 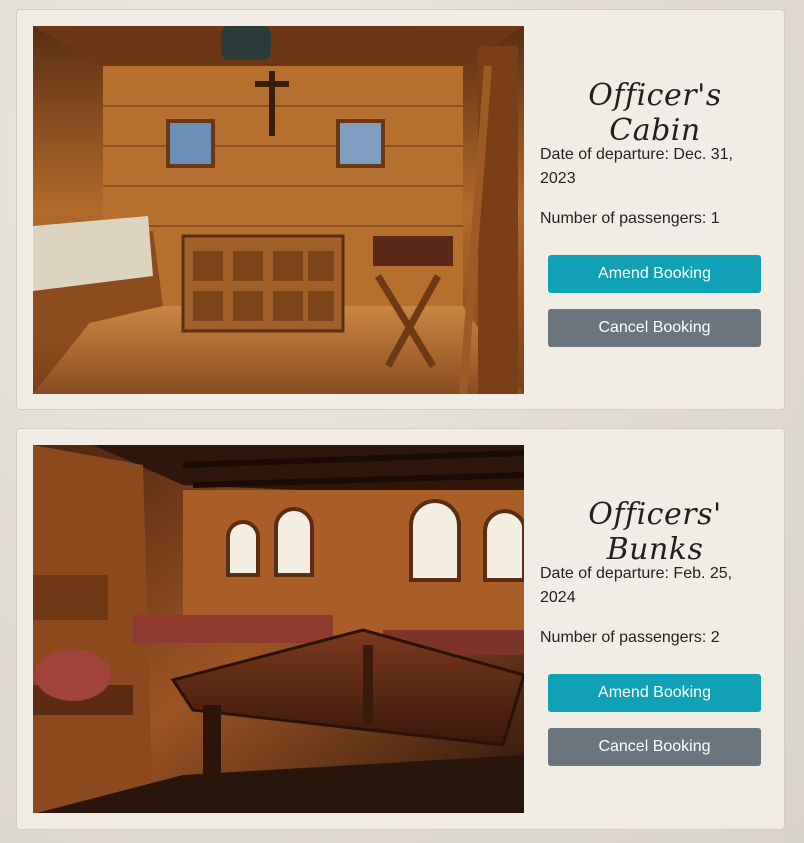 What do you see at coordinates (655, 113) in the screenshot?
I see `room-title: Officer's Cabin` at bounding box center [655, 113].